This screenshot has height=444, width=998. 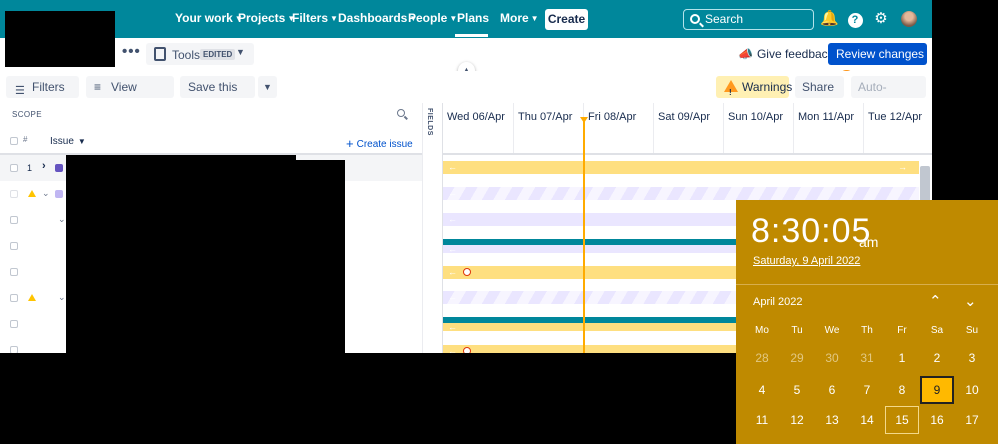 What do you see at coordinates (937, 390) in the screenshot?
I see `calendar-day-selected: 9` at bounding box center [937, 390].